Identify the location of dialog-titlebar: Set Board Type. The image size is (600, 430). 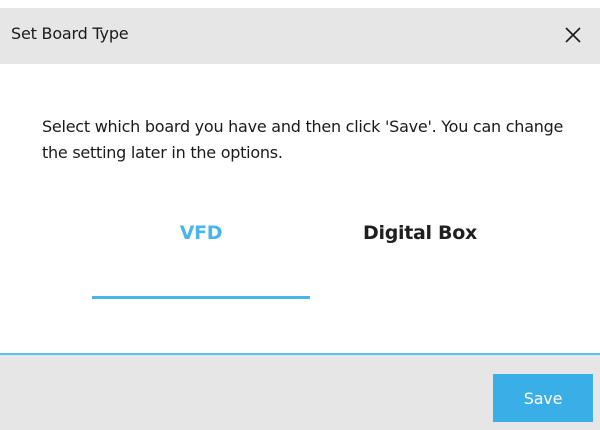
(300, 36).